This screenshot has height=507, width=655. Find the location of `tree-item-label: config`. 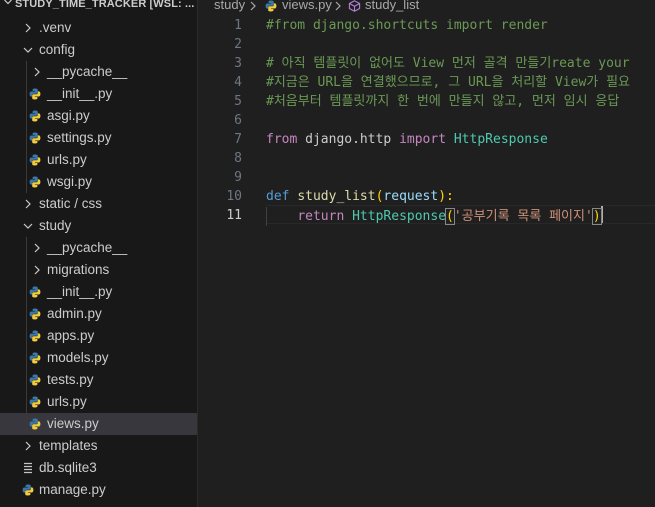

tree-item-label: config is located at coordinates (57, 49).